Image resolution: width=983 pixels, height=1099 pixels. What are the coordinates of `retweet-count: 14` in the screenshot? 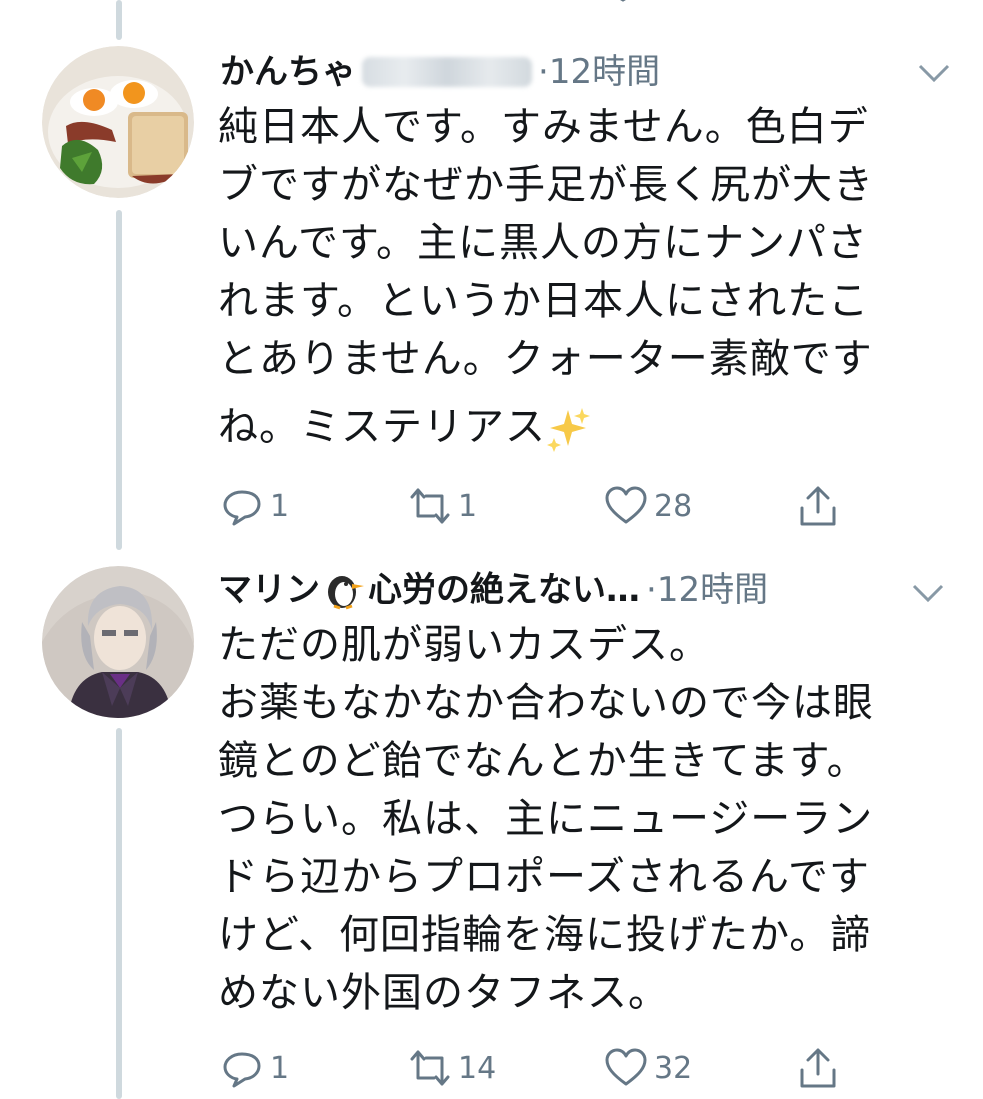 It's located at (477, 1068).